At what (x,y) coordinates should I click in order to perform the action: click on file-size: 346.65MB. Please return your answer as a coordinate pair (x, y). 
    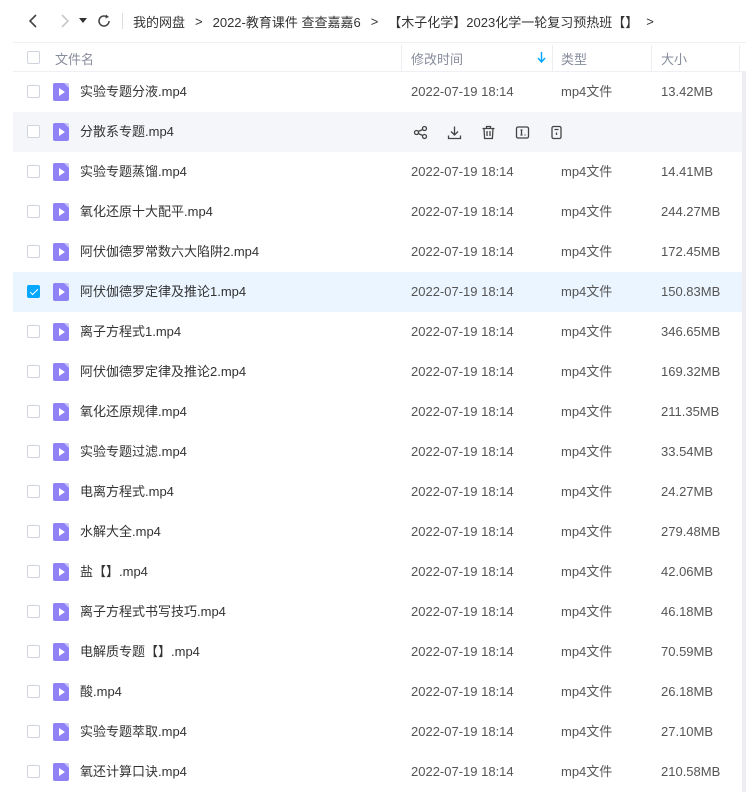
    Looking at the image, I should click on (691, 331).